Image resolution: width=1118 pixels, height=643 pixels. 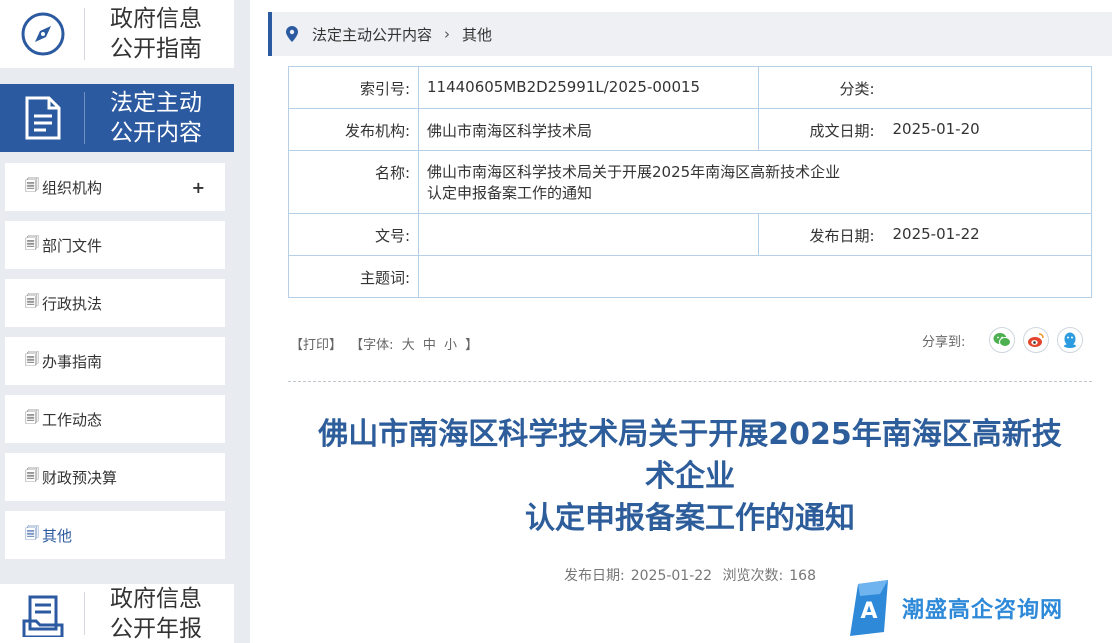 I want to click on table-row: 索引号: 11440605MB2D25991L/2025-00015 分类:, so click(x=690, y=87).